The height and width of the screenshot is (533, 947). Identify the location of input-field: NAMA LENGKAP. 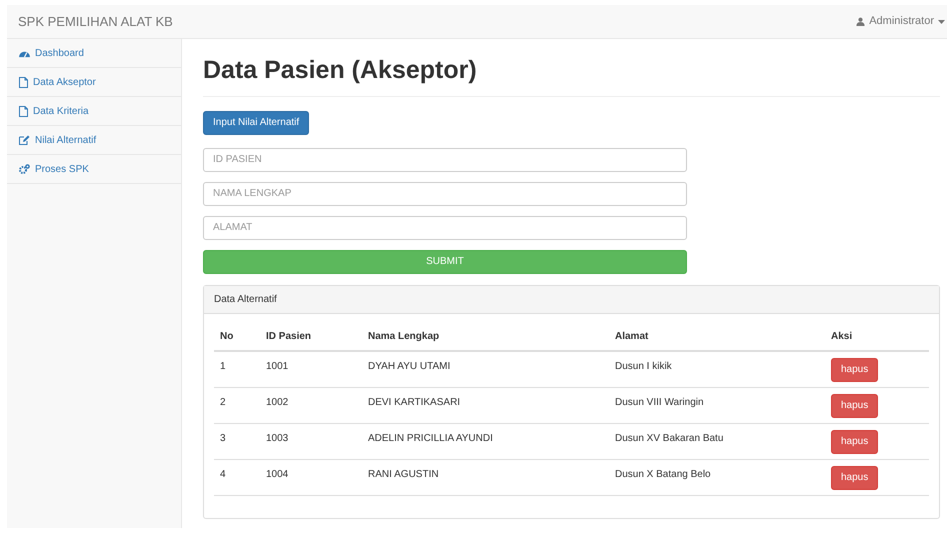
(445, 194).